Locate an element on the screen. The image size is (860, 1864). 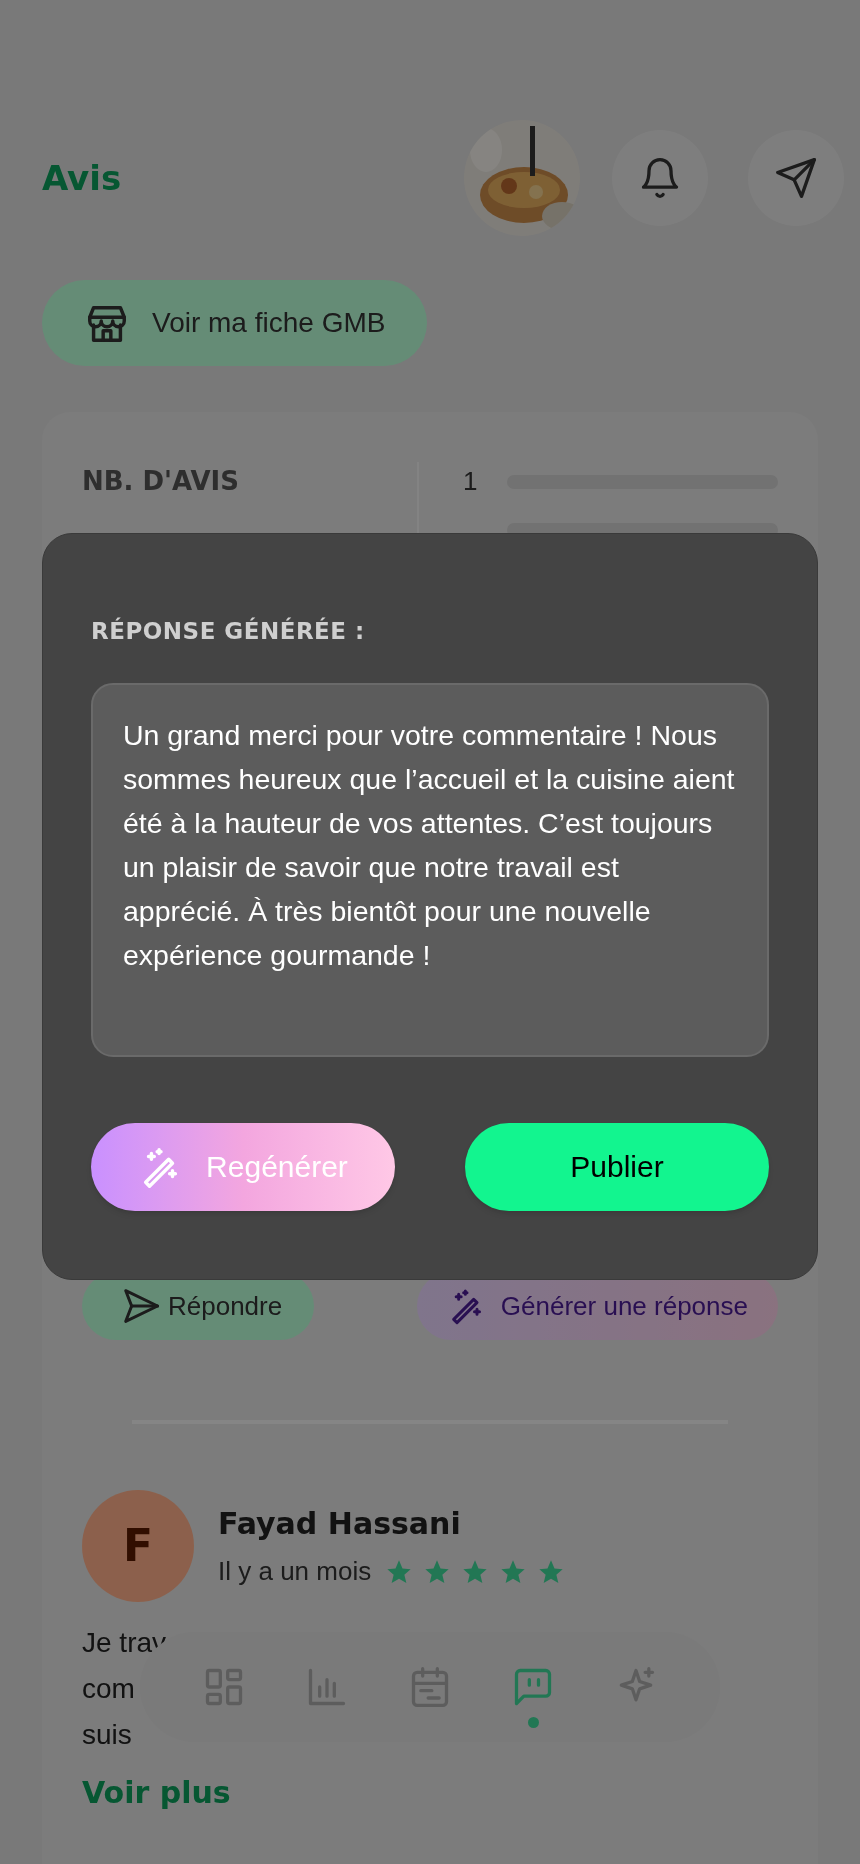
review-text: com is located at coordinates (108, 1689).